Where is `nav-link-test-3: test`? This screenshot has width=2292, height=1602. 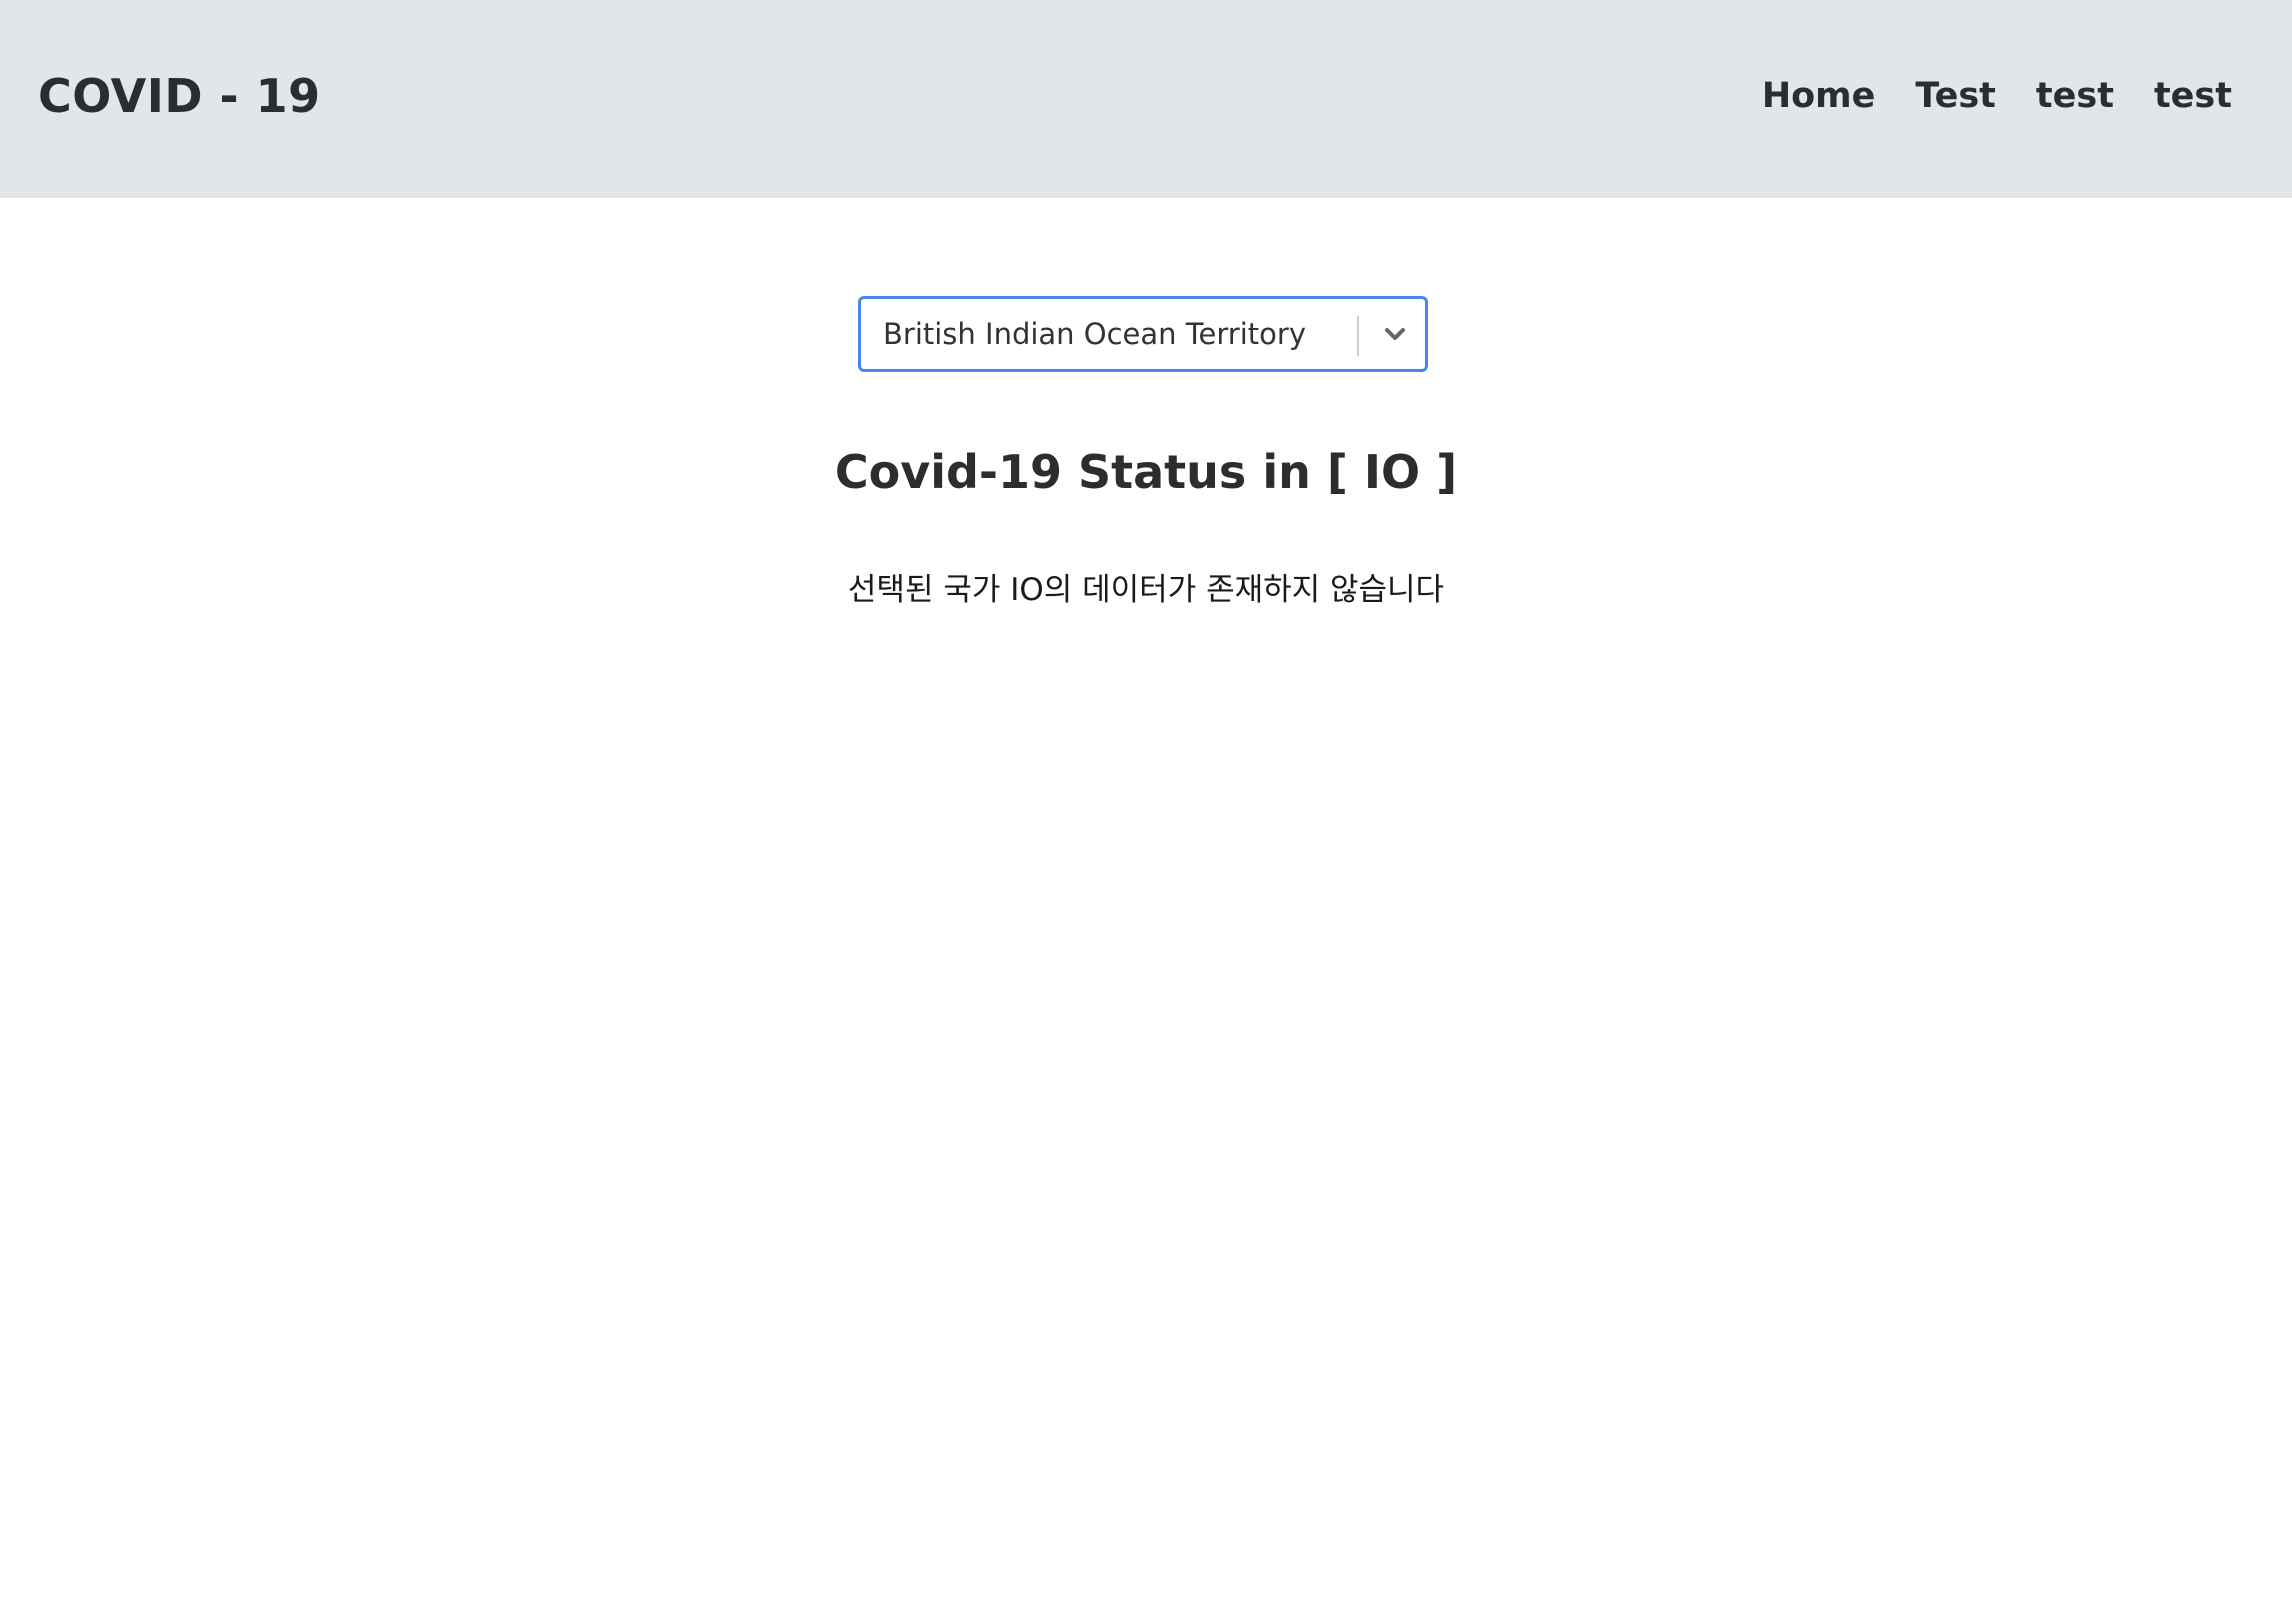 nav-link-test-3: test is located at coordinates (2193, 96).